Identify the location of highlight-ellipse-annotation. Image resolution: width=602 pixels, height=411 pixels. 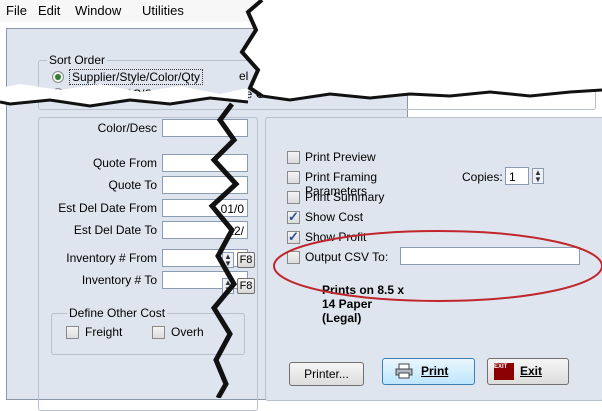
(437, 266).